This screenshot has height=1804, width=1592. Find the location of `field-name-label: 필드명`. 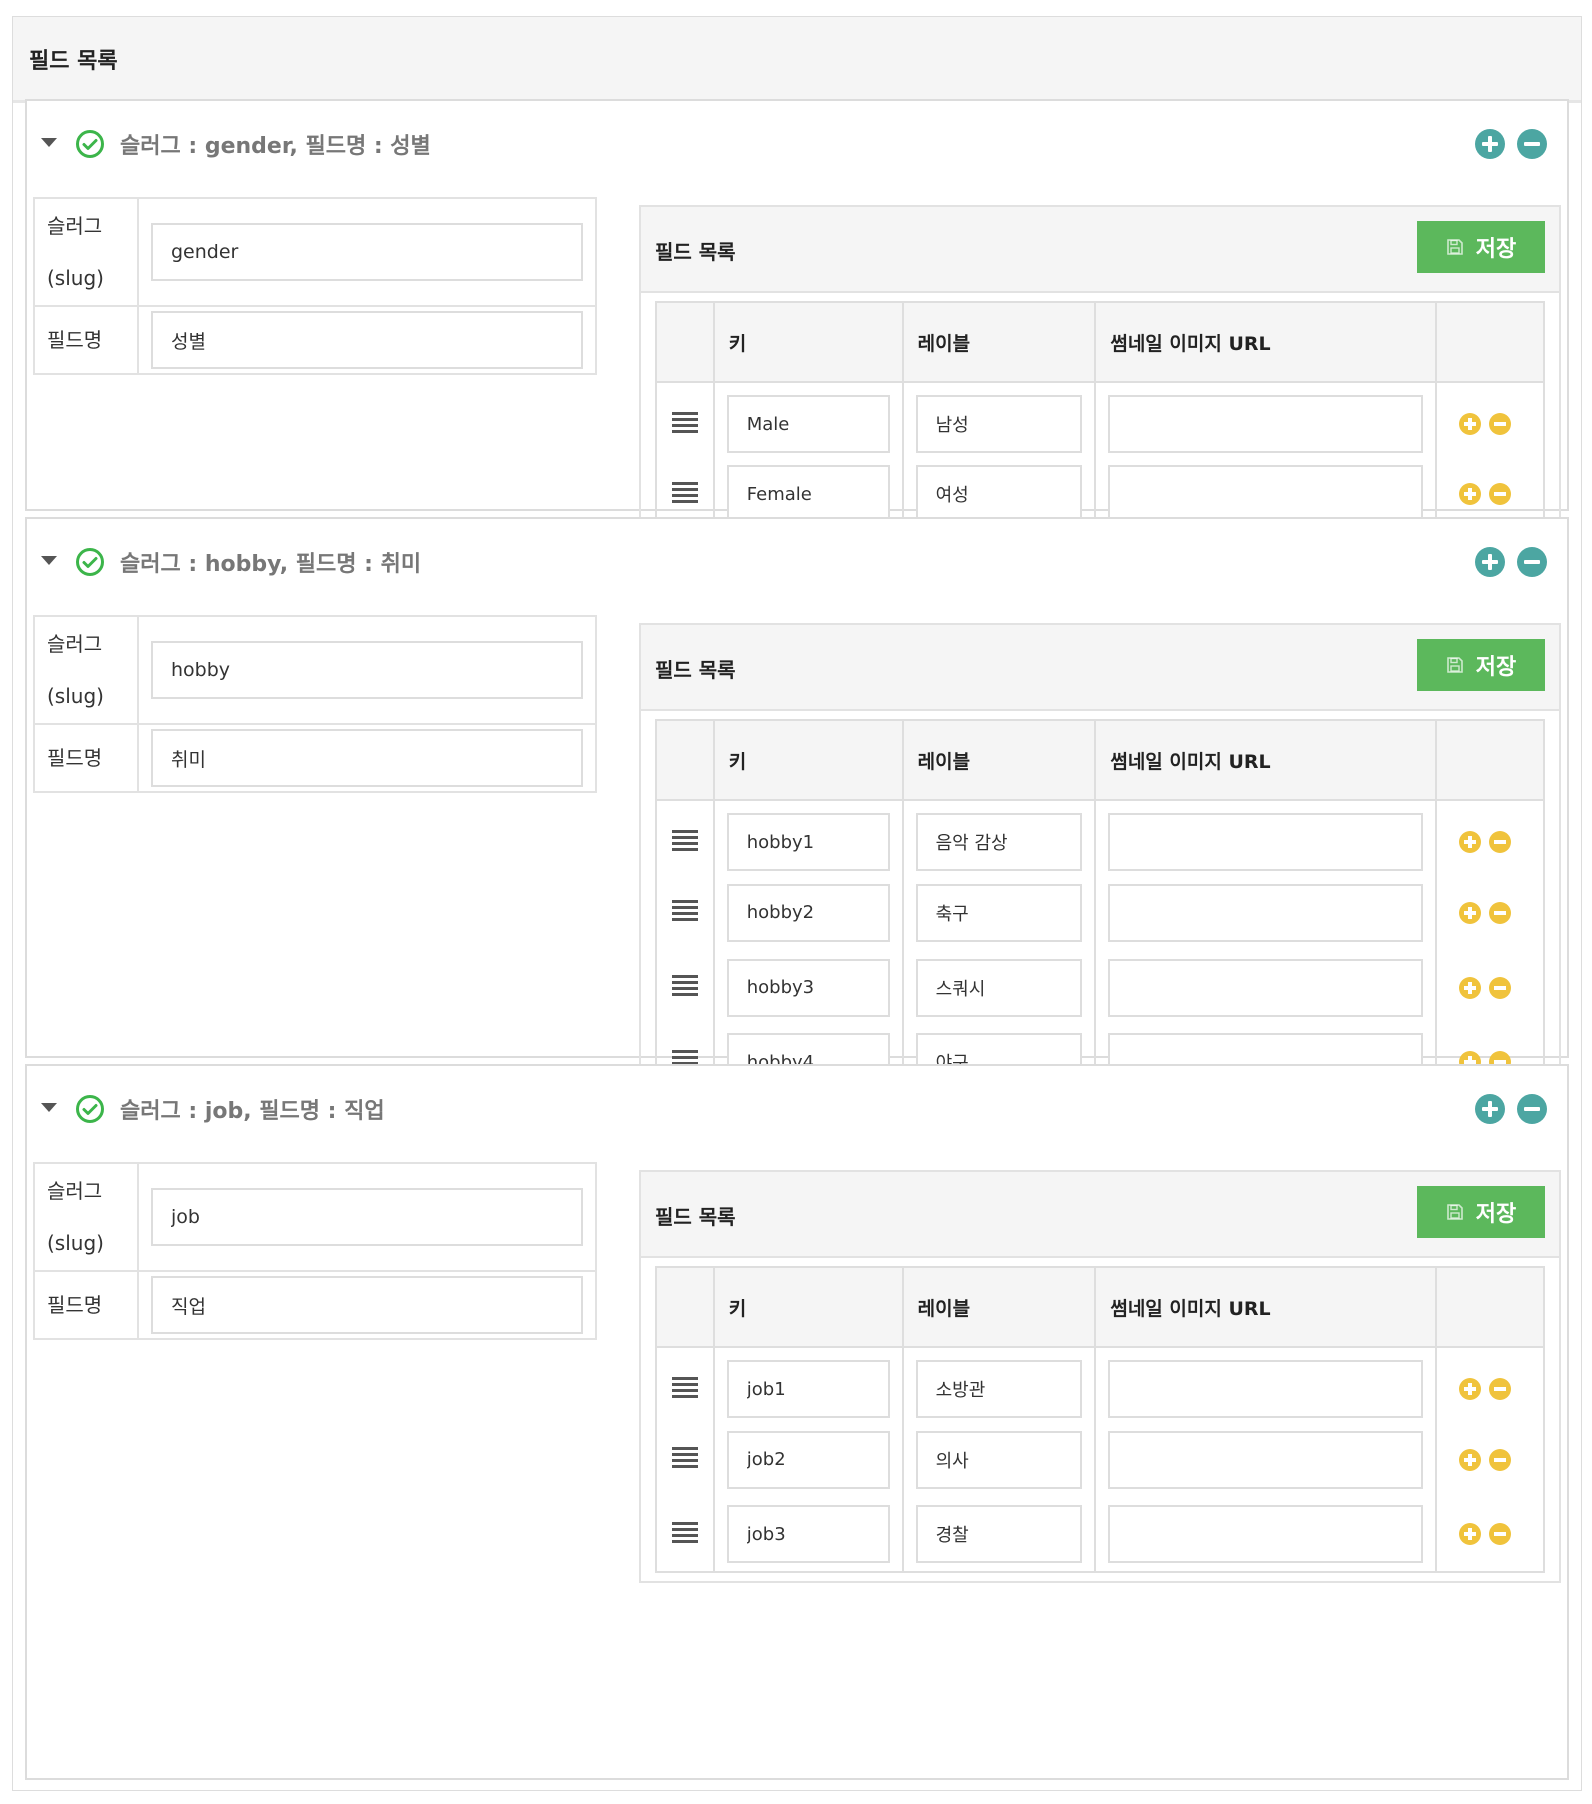

field-name-label: 필드명 is located at coordinates (86, 1305).